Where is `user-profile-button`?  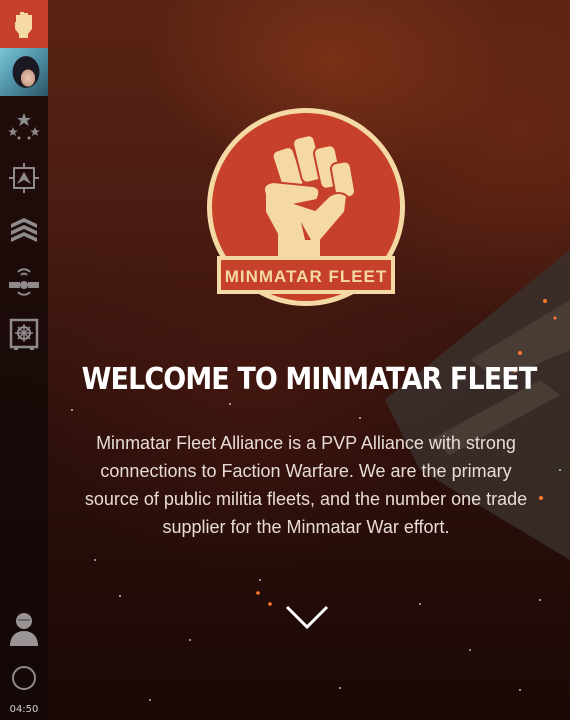 user-profile-button is located at coordinates (24, 628).